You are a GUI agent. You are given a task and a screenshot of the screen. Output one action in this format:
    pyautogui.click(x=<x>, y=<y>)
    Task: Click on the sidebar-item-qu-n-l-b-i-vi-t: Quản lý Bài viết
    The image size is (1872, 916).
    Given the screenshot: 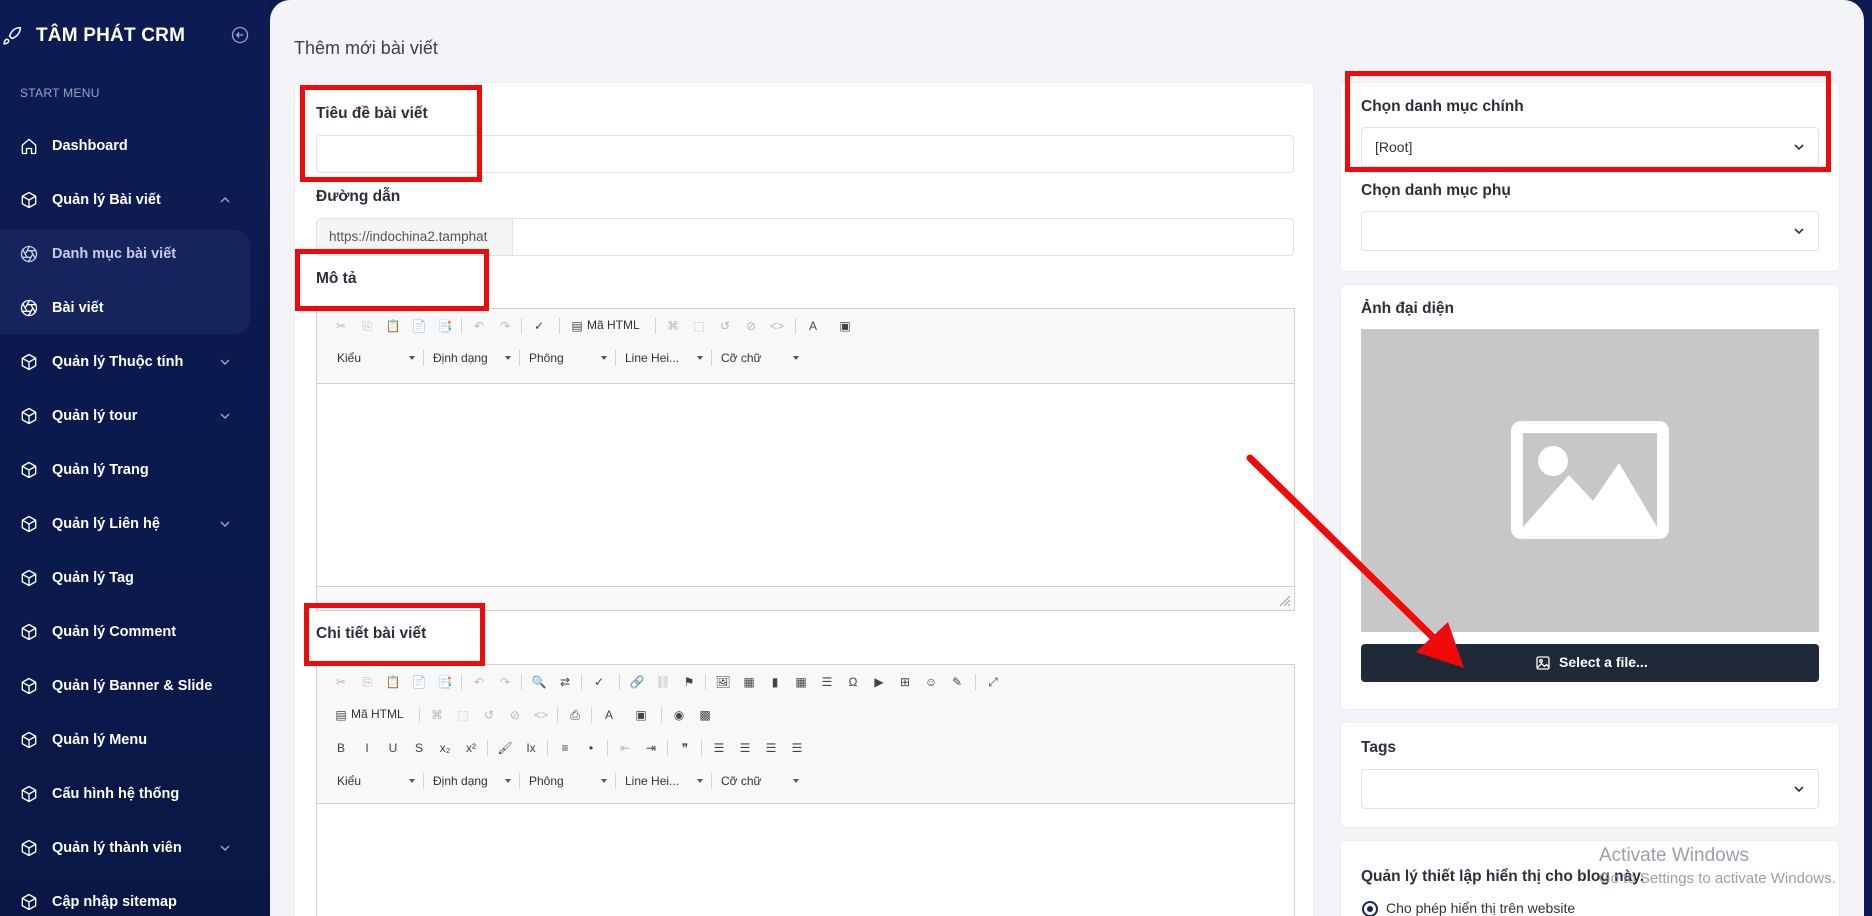 What is the action you would take?
    pyautogui.click(x=135, y=200)
    